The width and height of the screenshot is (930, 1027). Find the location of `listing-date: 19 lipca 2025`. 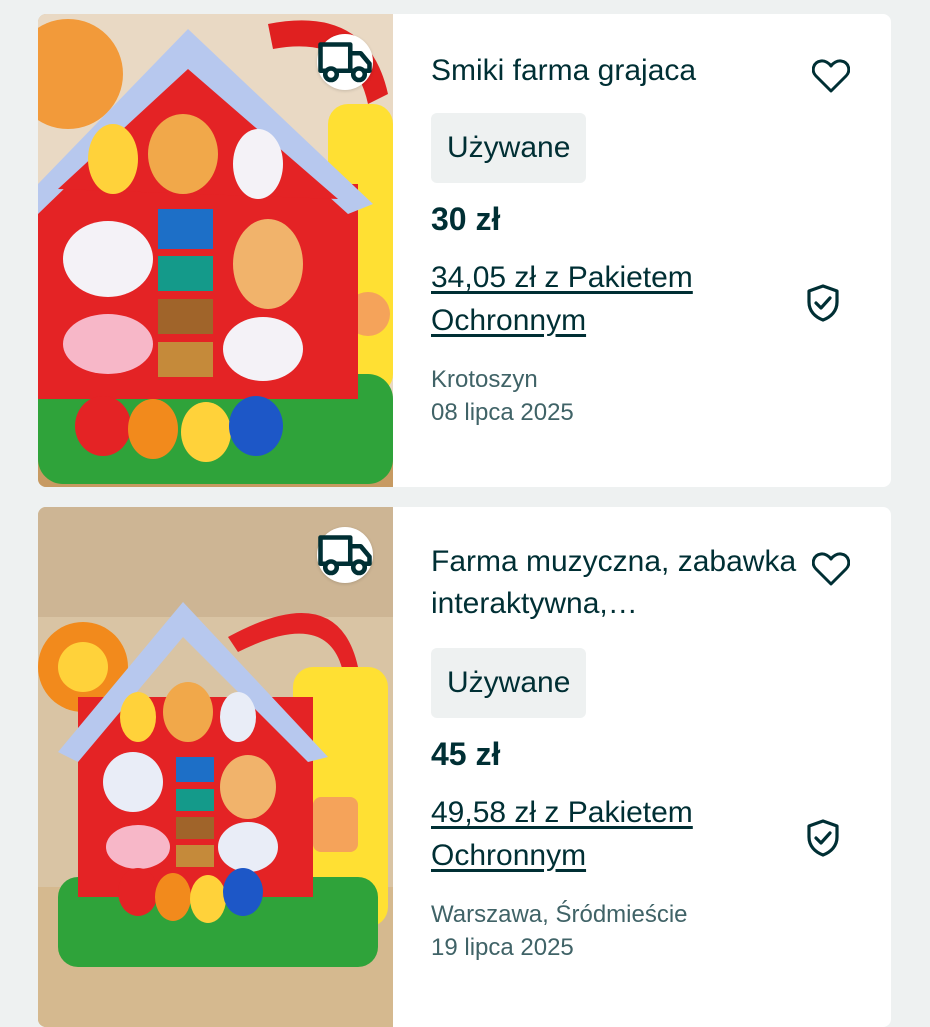

listing-date: 19 lipca 2025 is located at coordinates (502, 947).